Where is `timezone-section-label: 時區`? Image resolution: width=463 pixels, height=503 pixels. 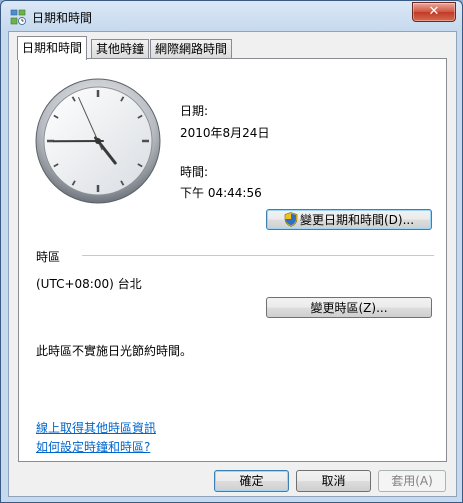
timezone-section-label: 時區 is located at coordinates (48, 257).